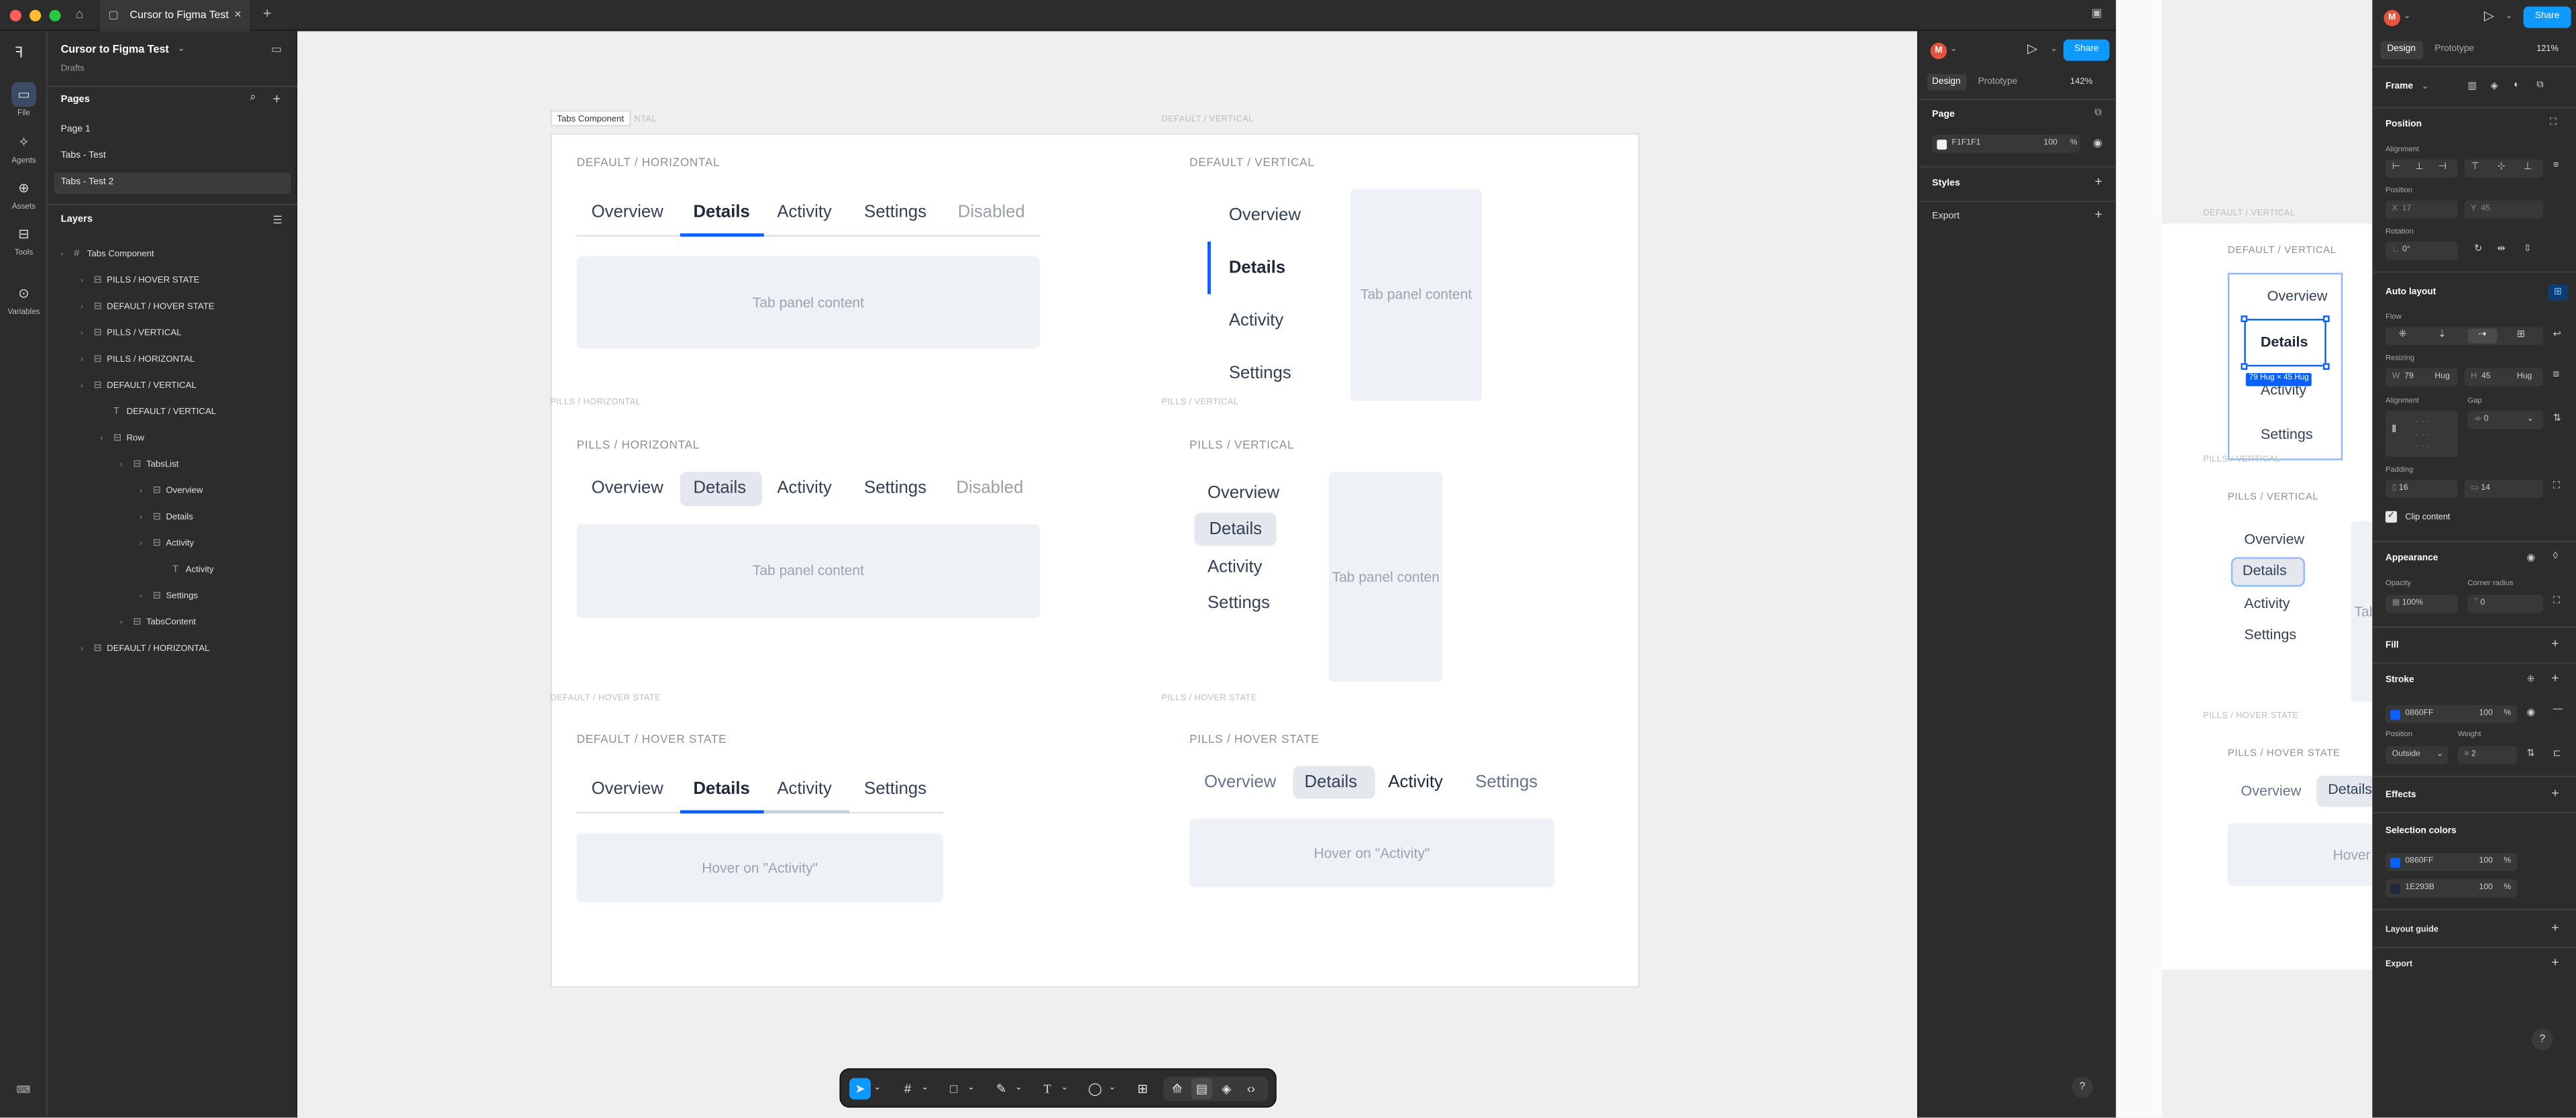  What do you see at coordinates (24, 240) in the screenshot?
I see `rail-tools: ⊟ Tools` at bounding box center [24, 240].